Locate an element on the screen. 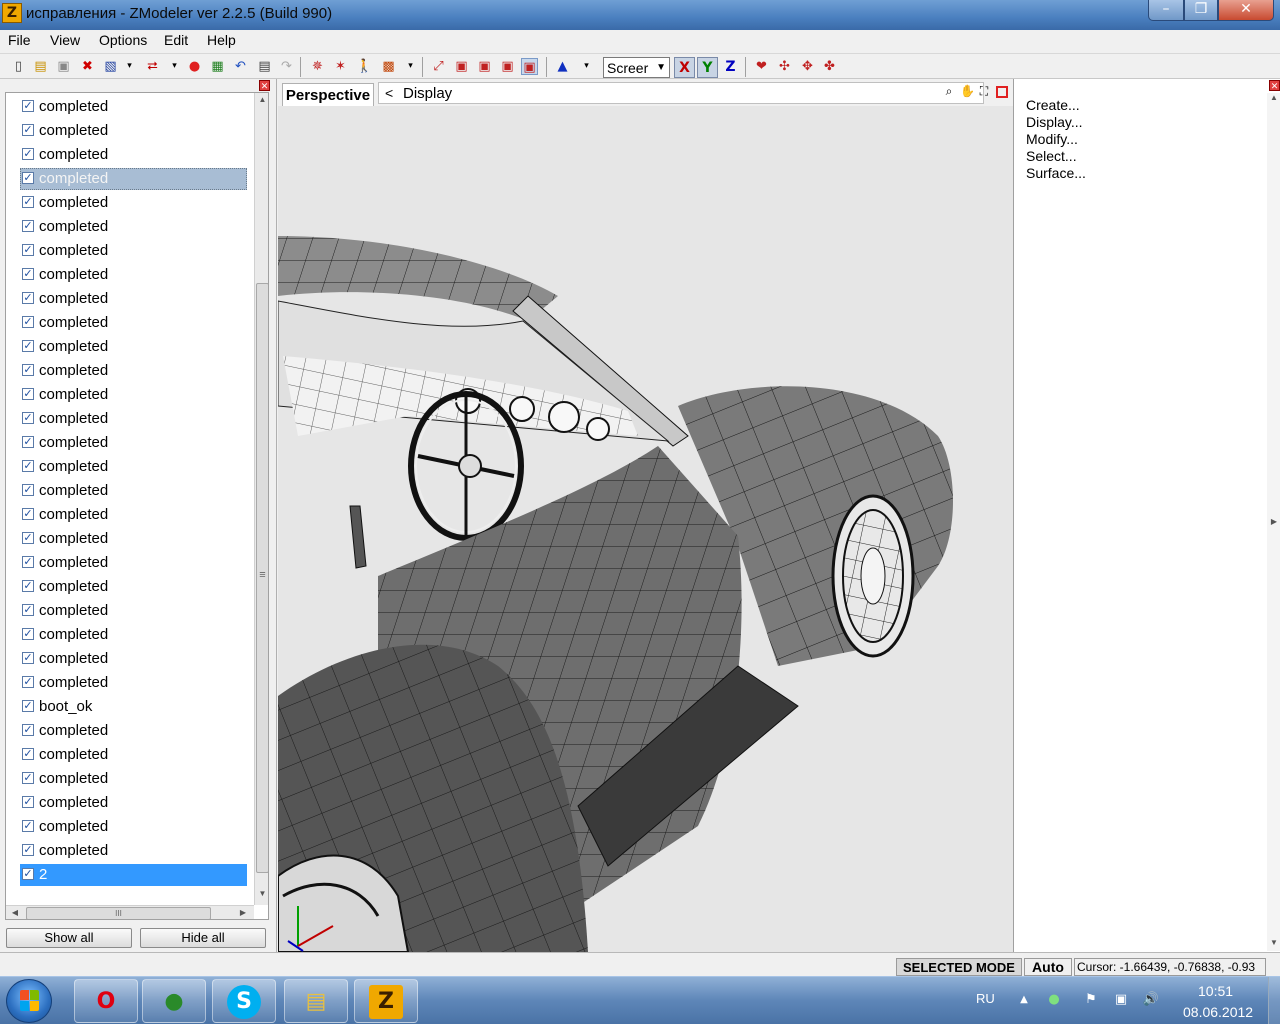 The width and height of the screenshot is (1280, 1024). cube-b-icon: ▣ is located at coordinates (484, 66).